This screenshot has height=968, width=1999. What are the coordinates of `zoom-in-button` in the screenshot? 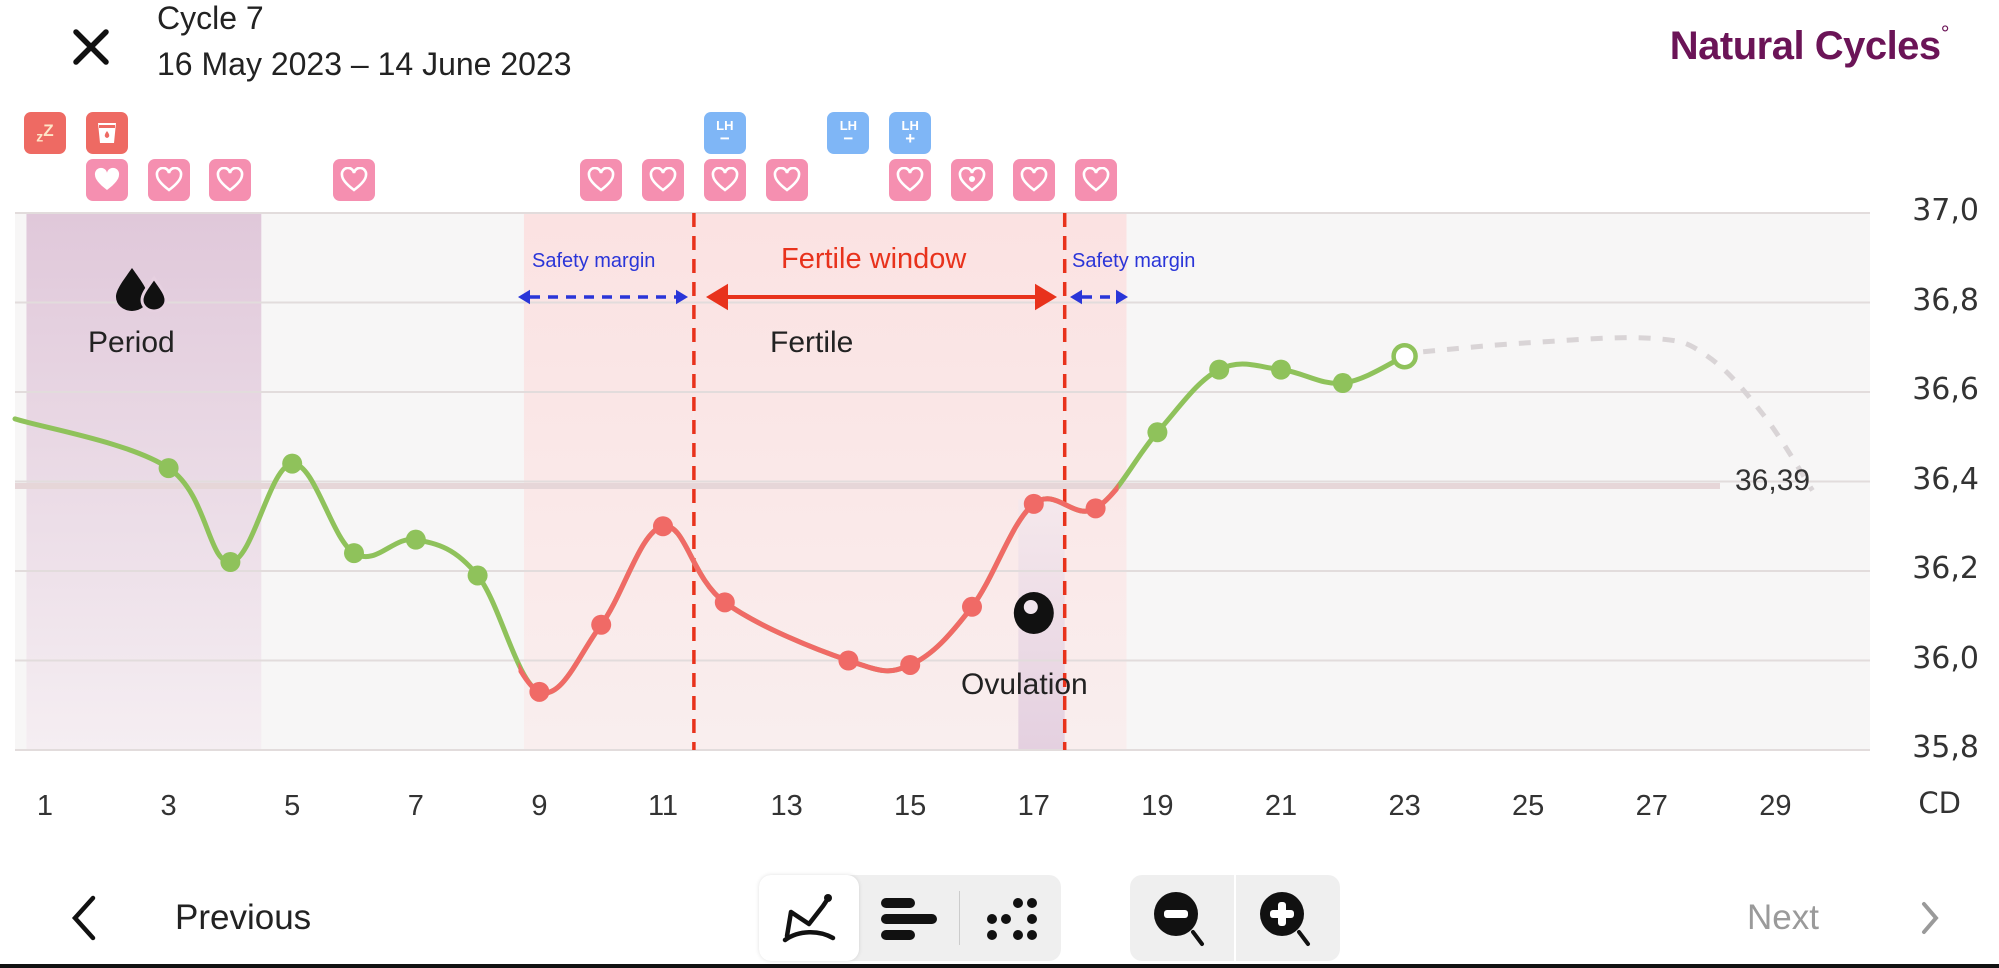 It's located at (1286, 918).